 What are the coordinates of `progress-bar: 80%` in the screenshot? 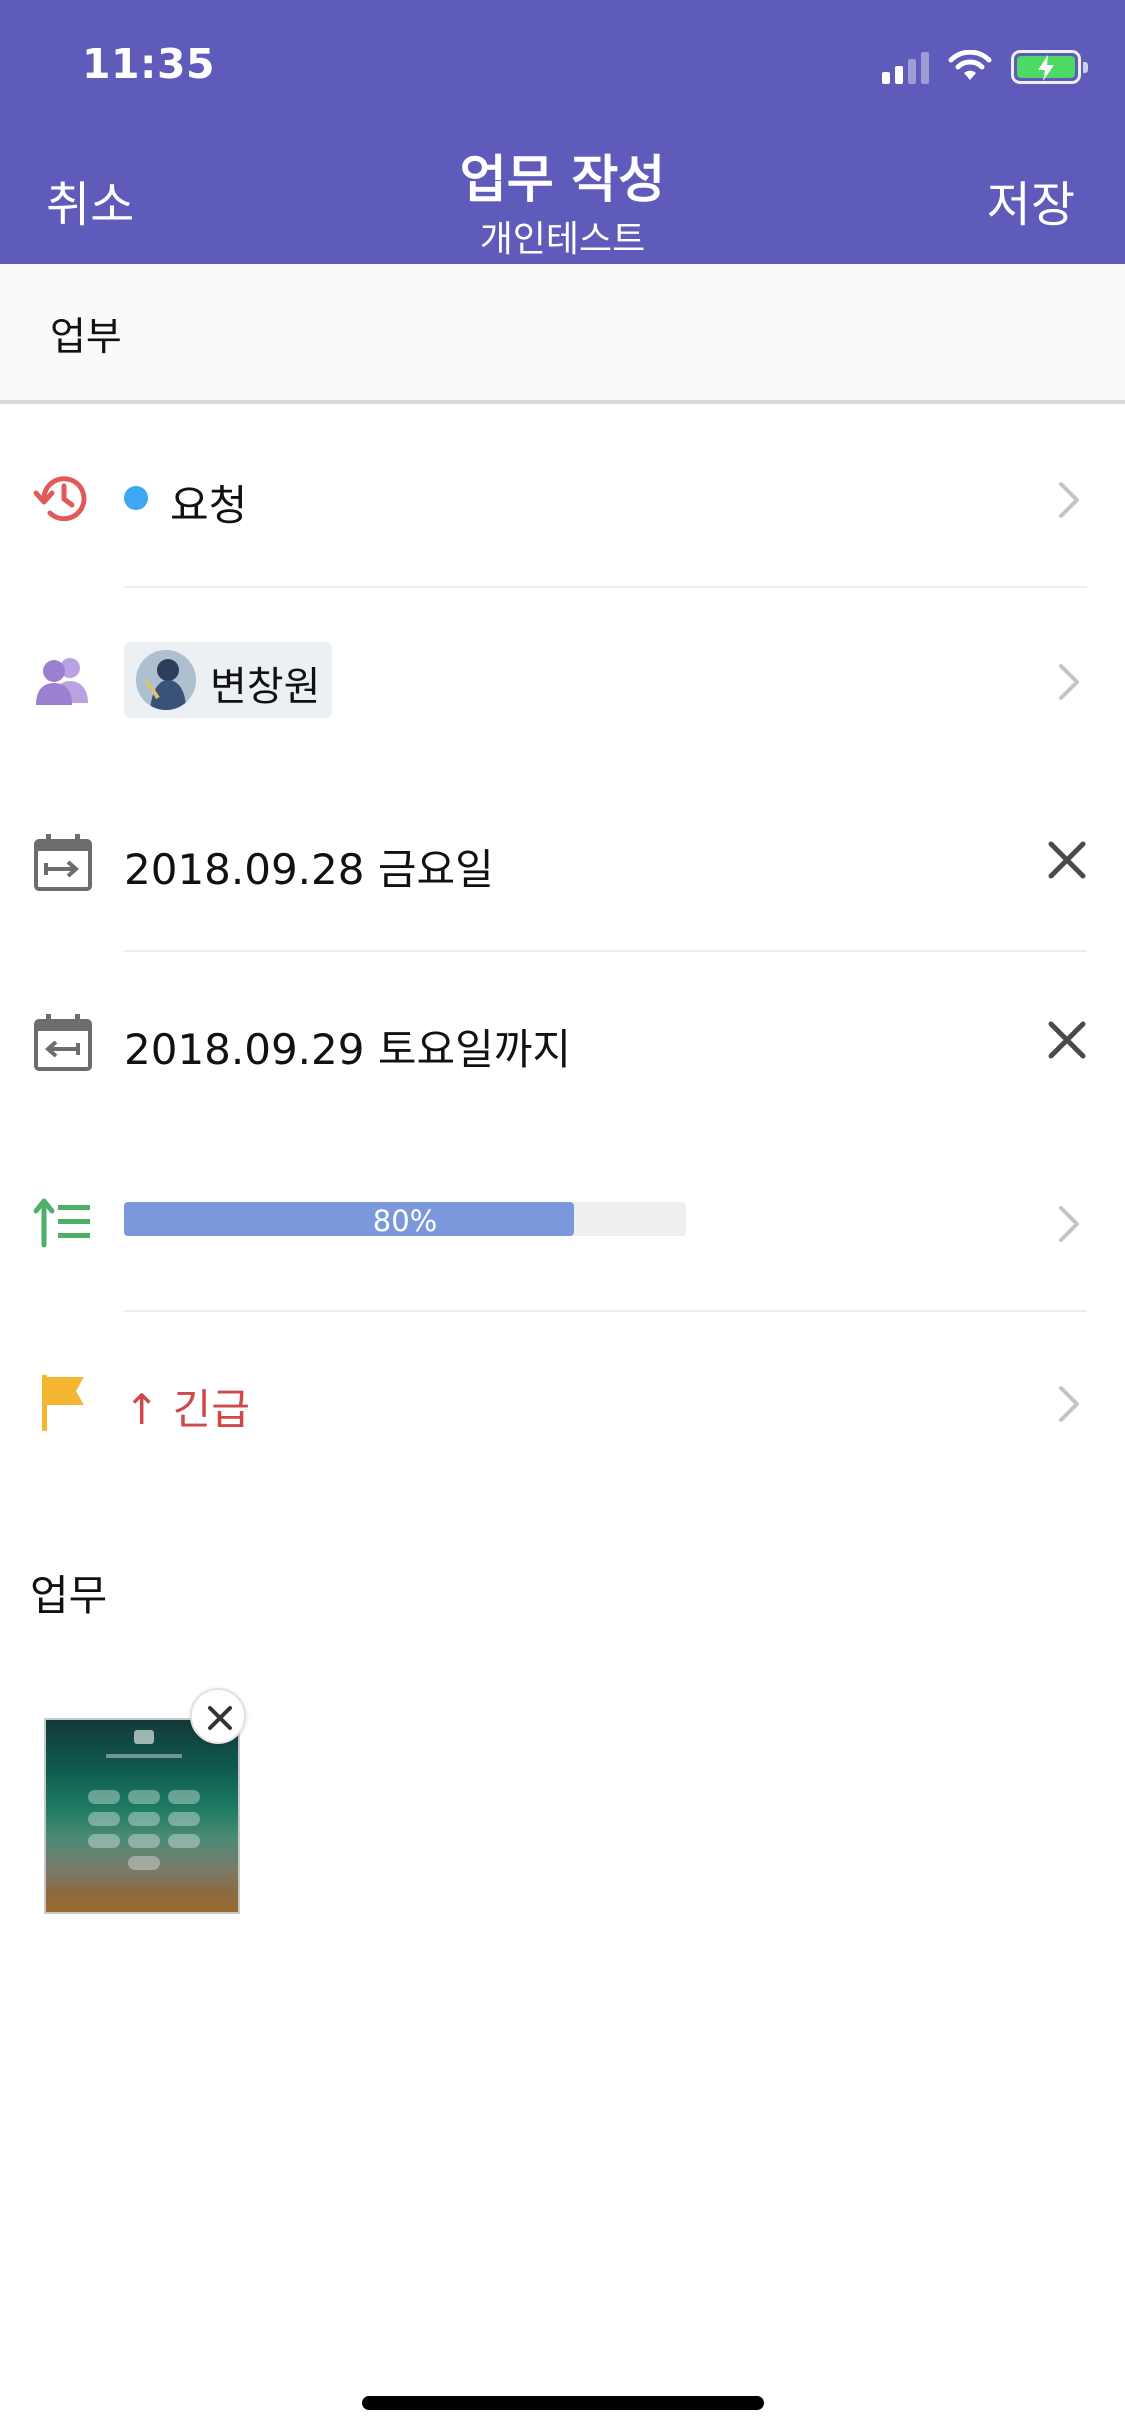 It's located at (405, 1220).